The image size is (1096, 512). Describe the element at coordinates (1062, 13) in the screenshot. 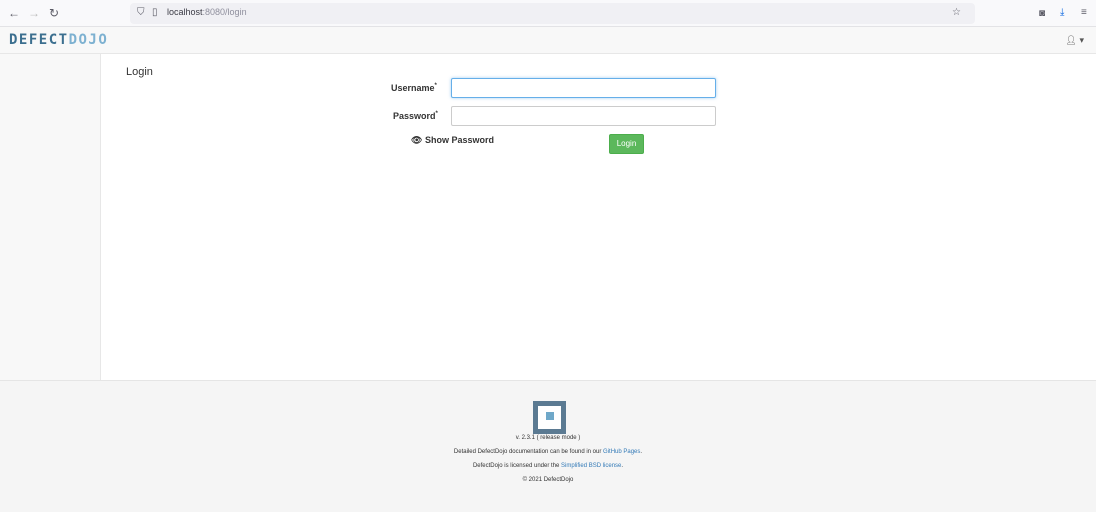

I see `download-icon: ⤓` at that location.